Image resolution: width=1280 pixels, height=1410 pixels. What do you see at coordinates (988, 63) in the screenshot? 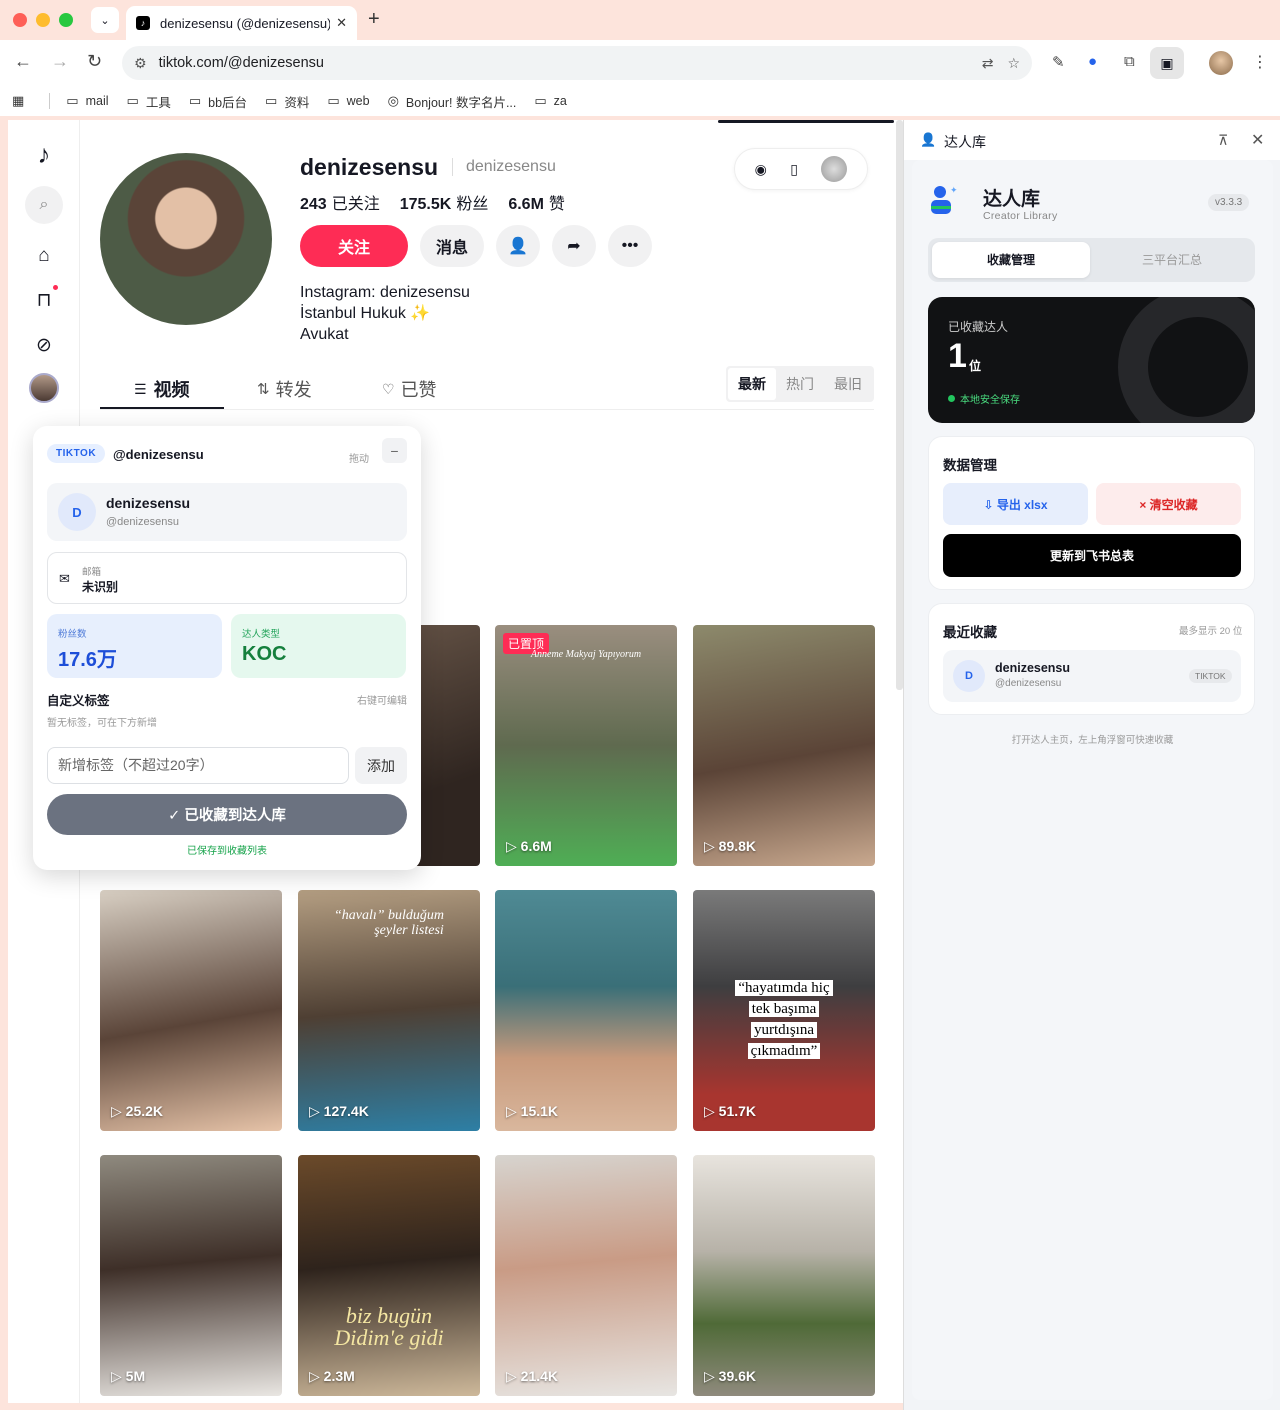
I see `translate-icon: ⇄` at bounding box center [988, 63].